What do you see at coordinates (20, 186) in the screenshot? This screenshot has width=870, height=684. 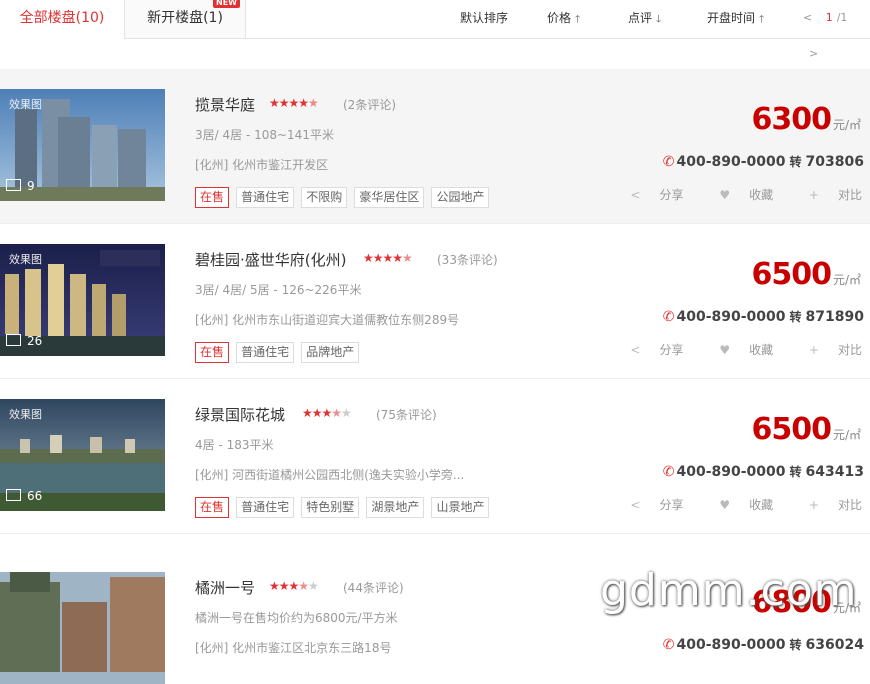 I see `photo-count: 9` at bounding box center [20, 186].